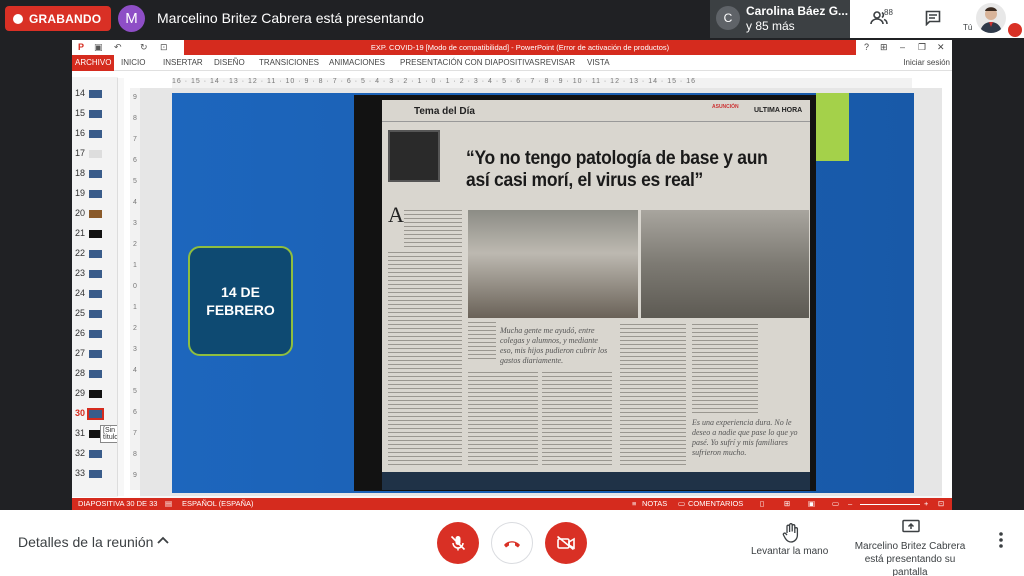 The height and width of the screenshot is (576, 1024). I want to click on date-box: 14 DE FEBRERO, so click(240, 301).